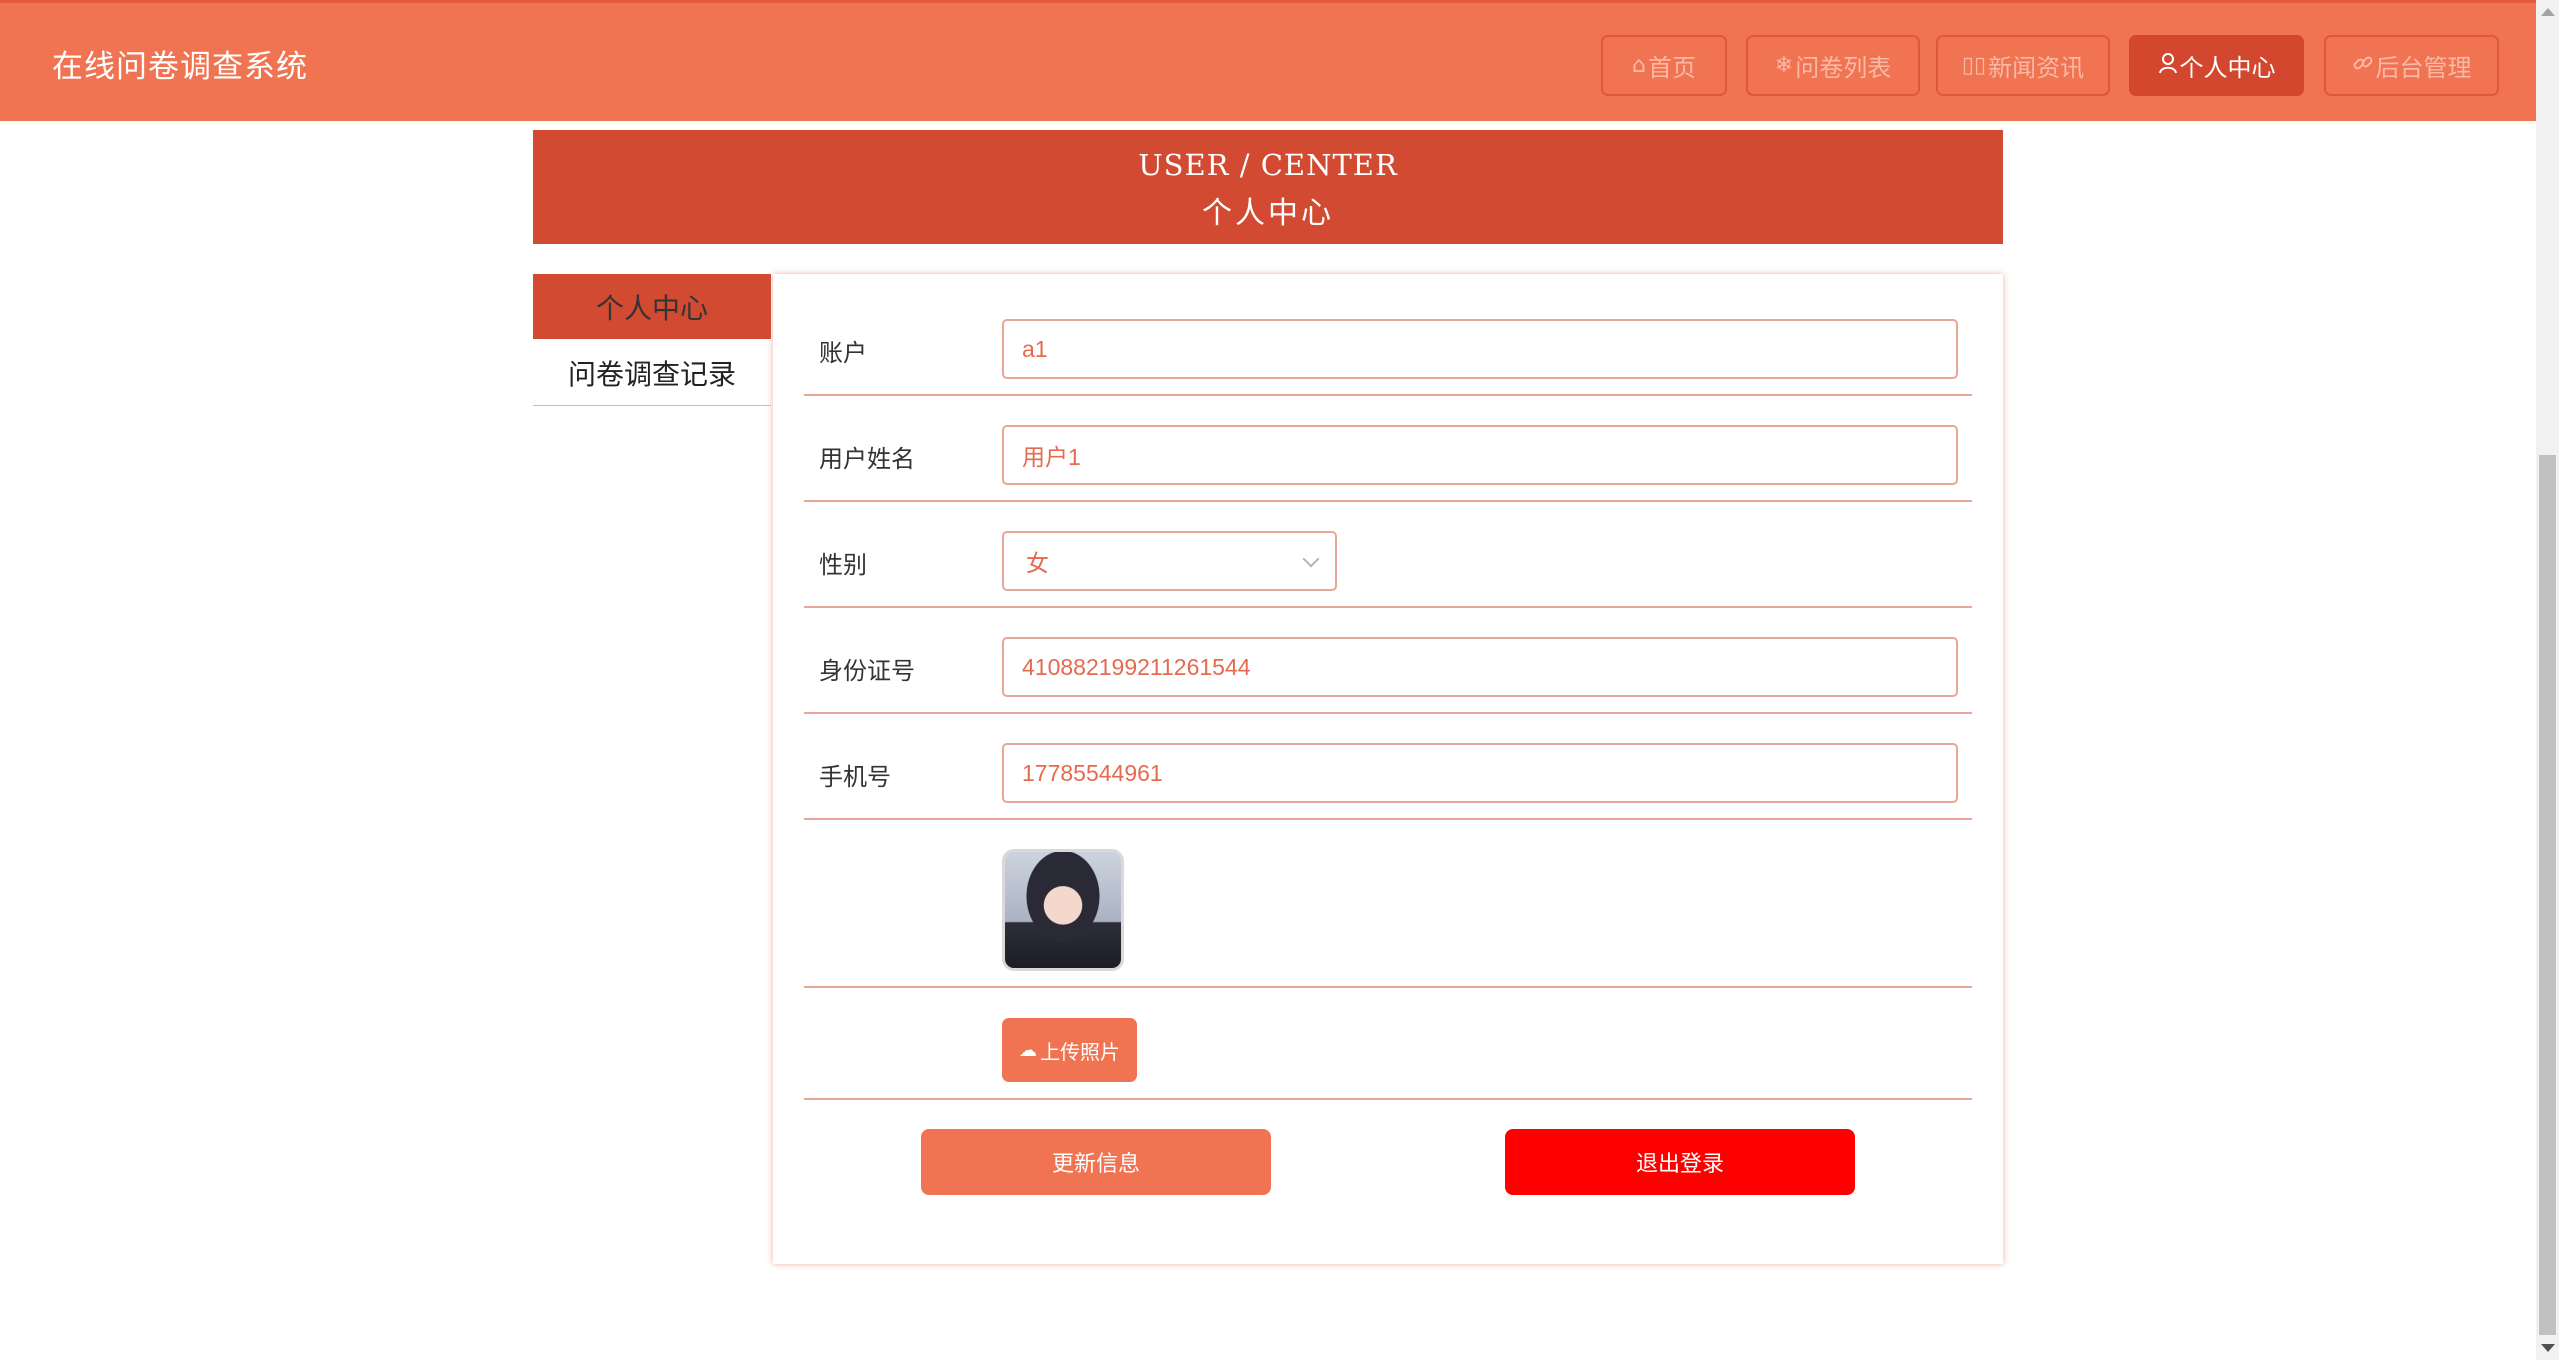  Describe the element at coordinates (1784, 65) in the screenshot. I see `snowflake-icon: ❄` at that location.